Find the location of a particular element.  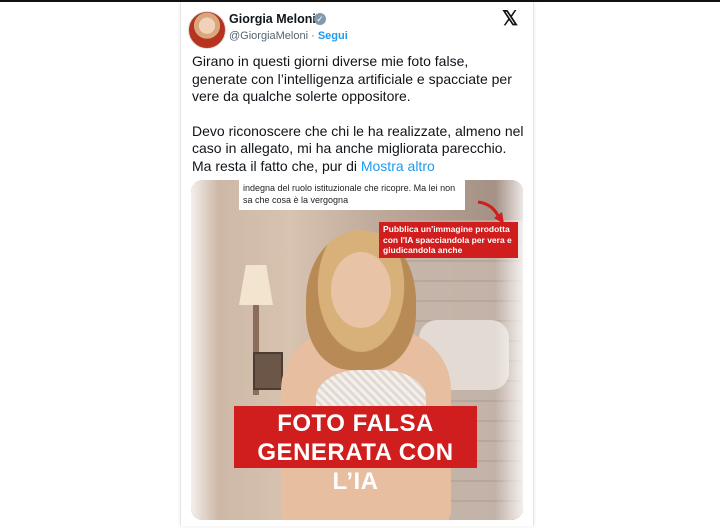

author-handle-row: @GiorgiaMeloni · Segui is located at coordinates (288, 36).